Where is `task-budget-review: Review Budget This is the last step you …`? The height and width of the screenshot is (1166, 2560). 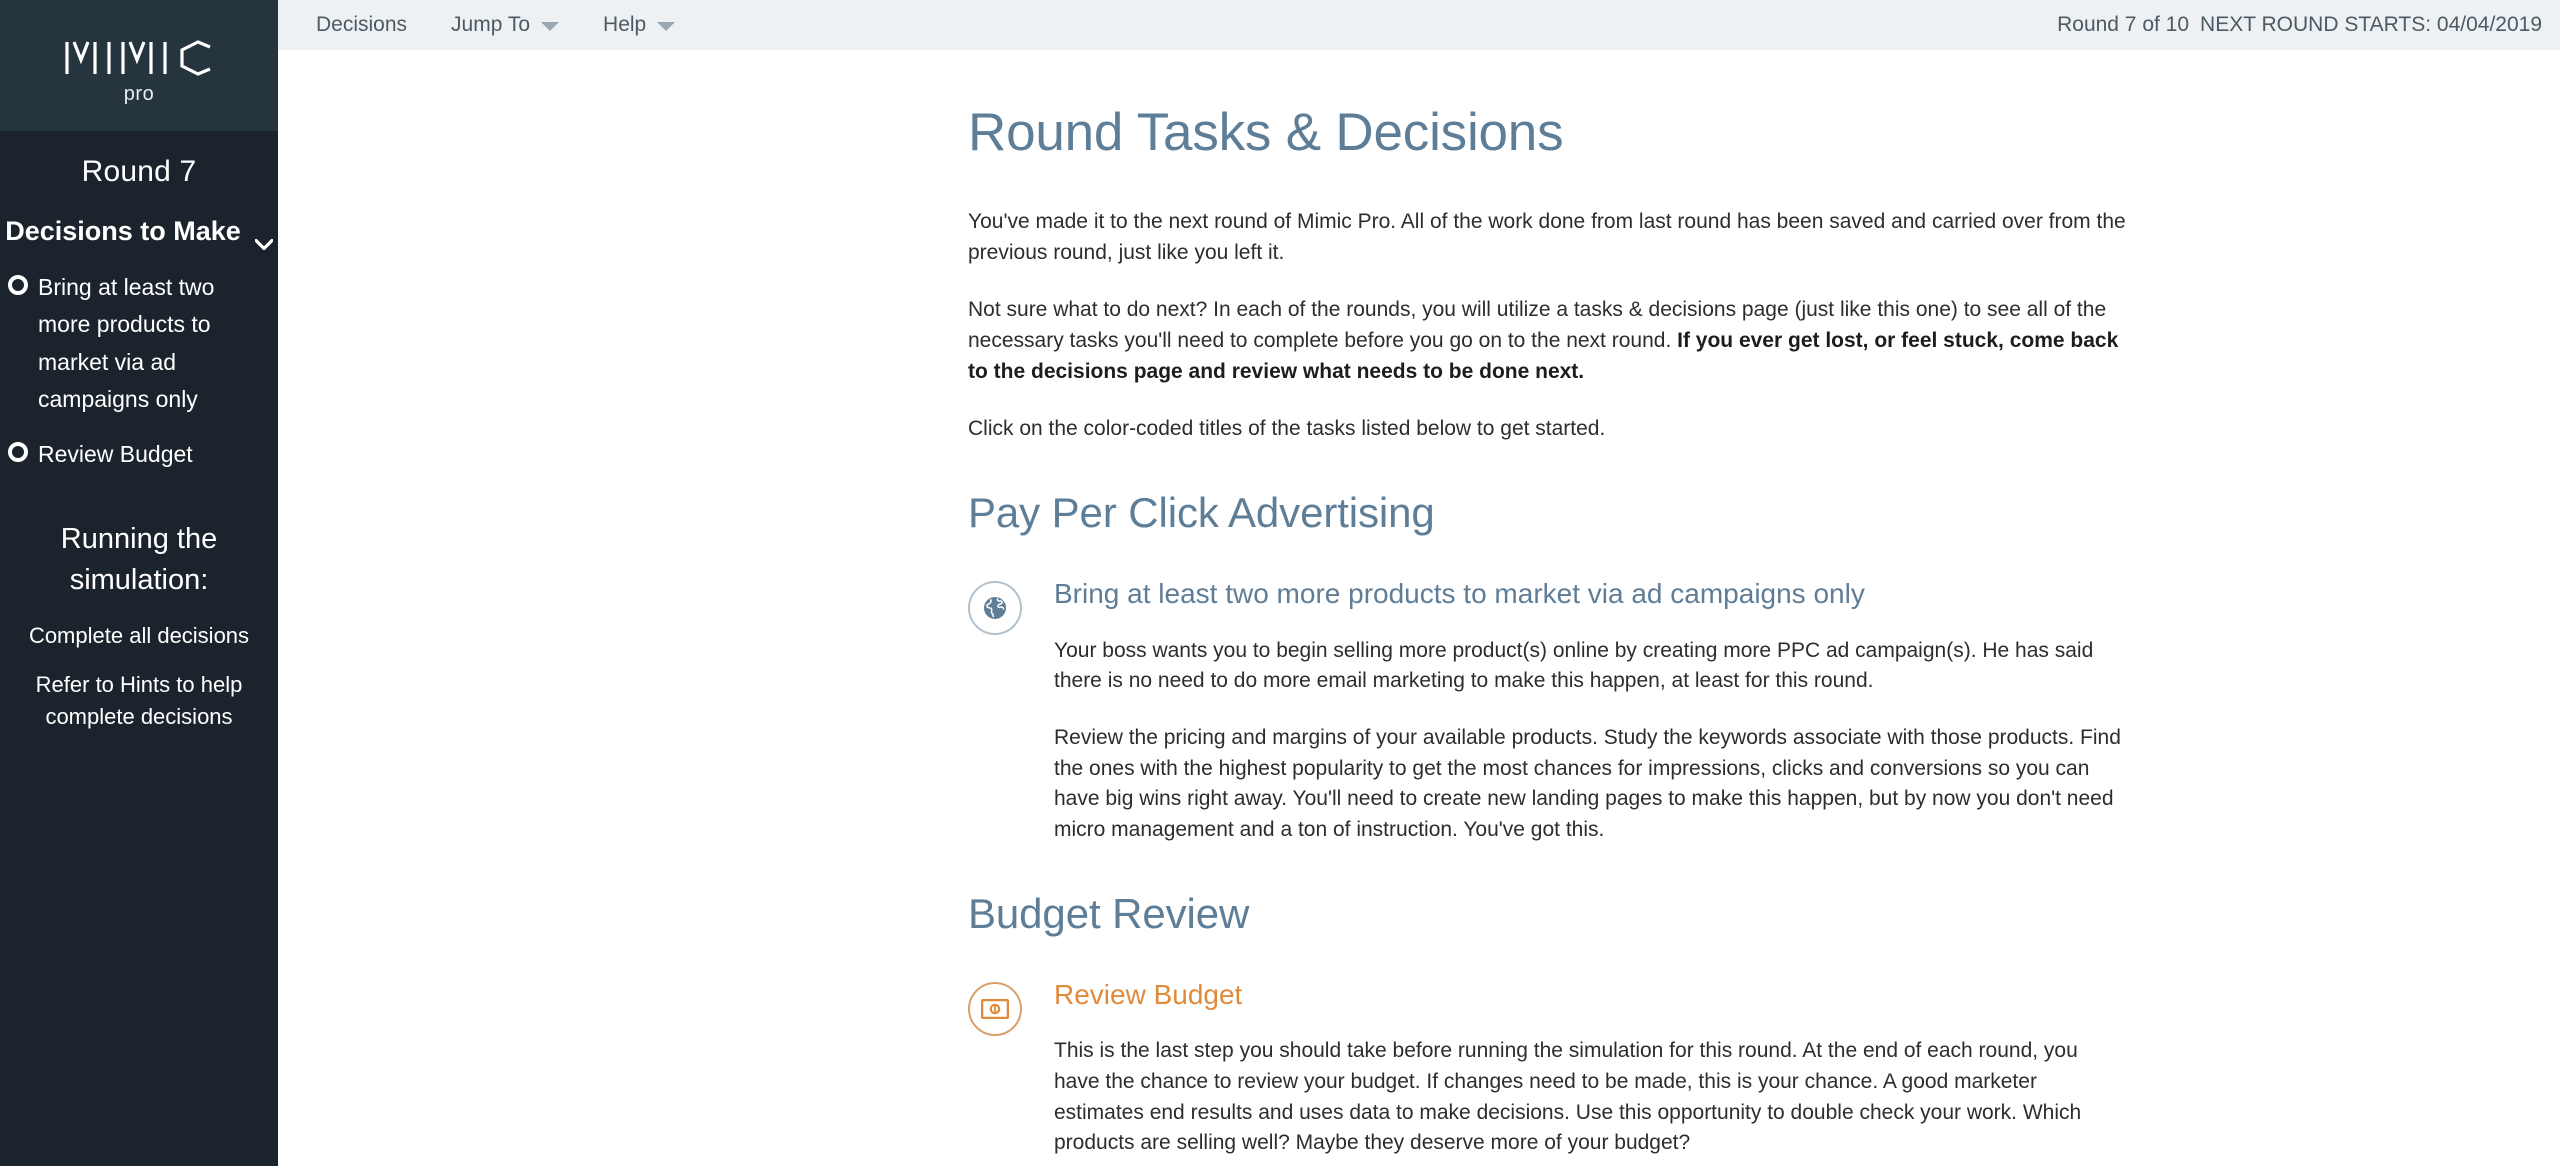
task-budget-review: Review Budget This is the last step you … is located at coordinates (1548, 1069).